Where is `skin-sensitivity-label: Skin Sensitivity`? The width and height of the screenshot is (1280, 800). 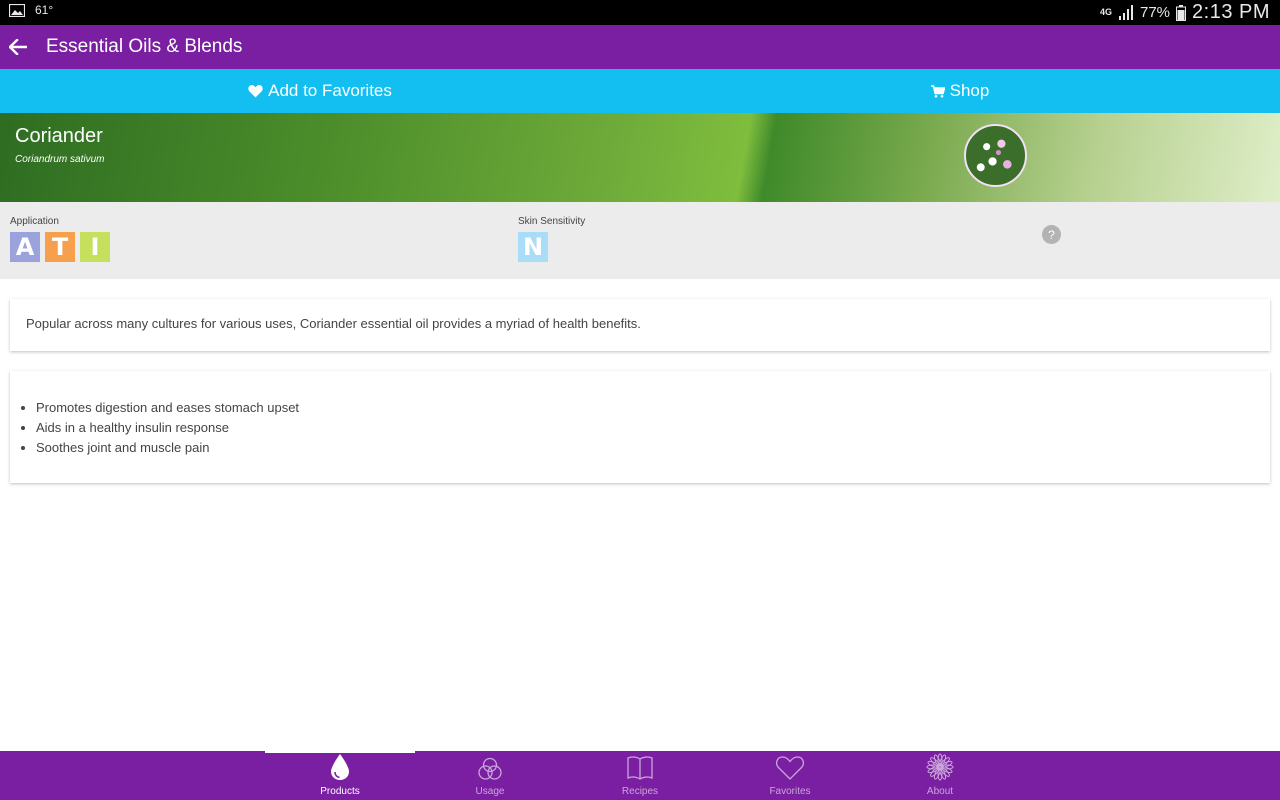
skin-sensitivity-label: Skin Sensitivity is located at coordinates (552, 221).